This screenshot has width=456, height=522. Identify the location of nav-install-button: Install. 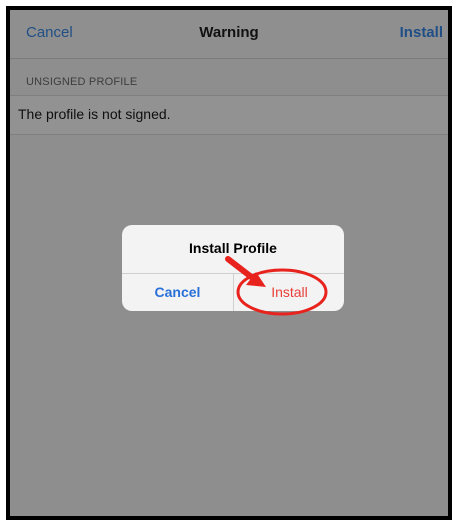
(421, 32).